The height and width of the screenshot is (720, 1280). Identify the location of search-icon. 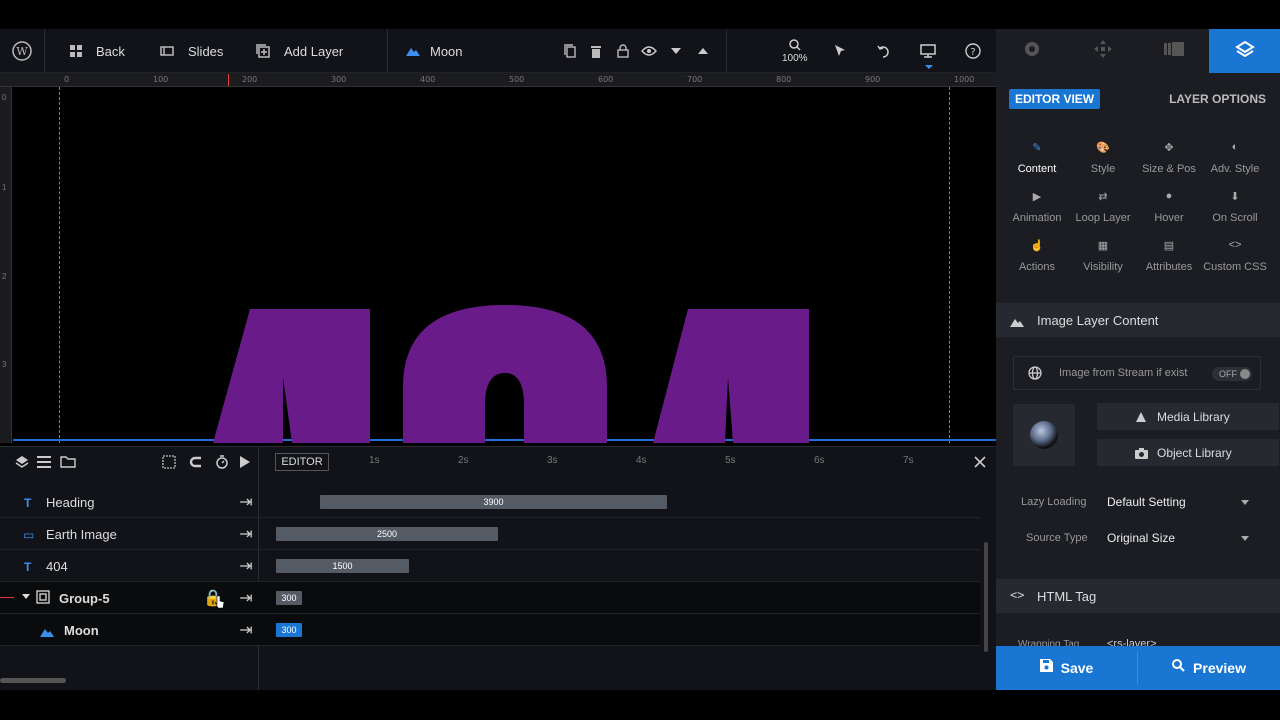
(795, 44).